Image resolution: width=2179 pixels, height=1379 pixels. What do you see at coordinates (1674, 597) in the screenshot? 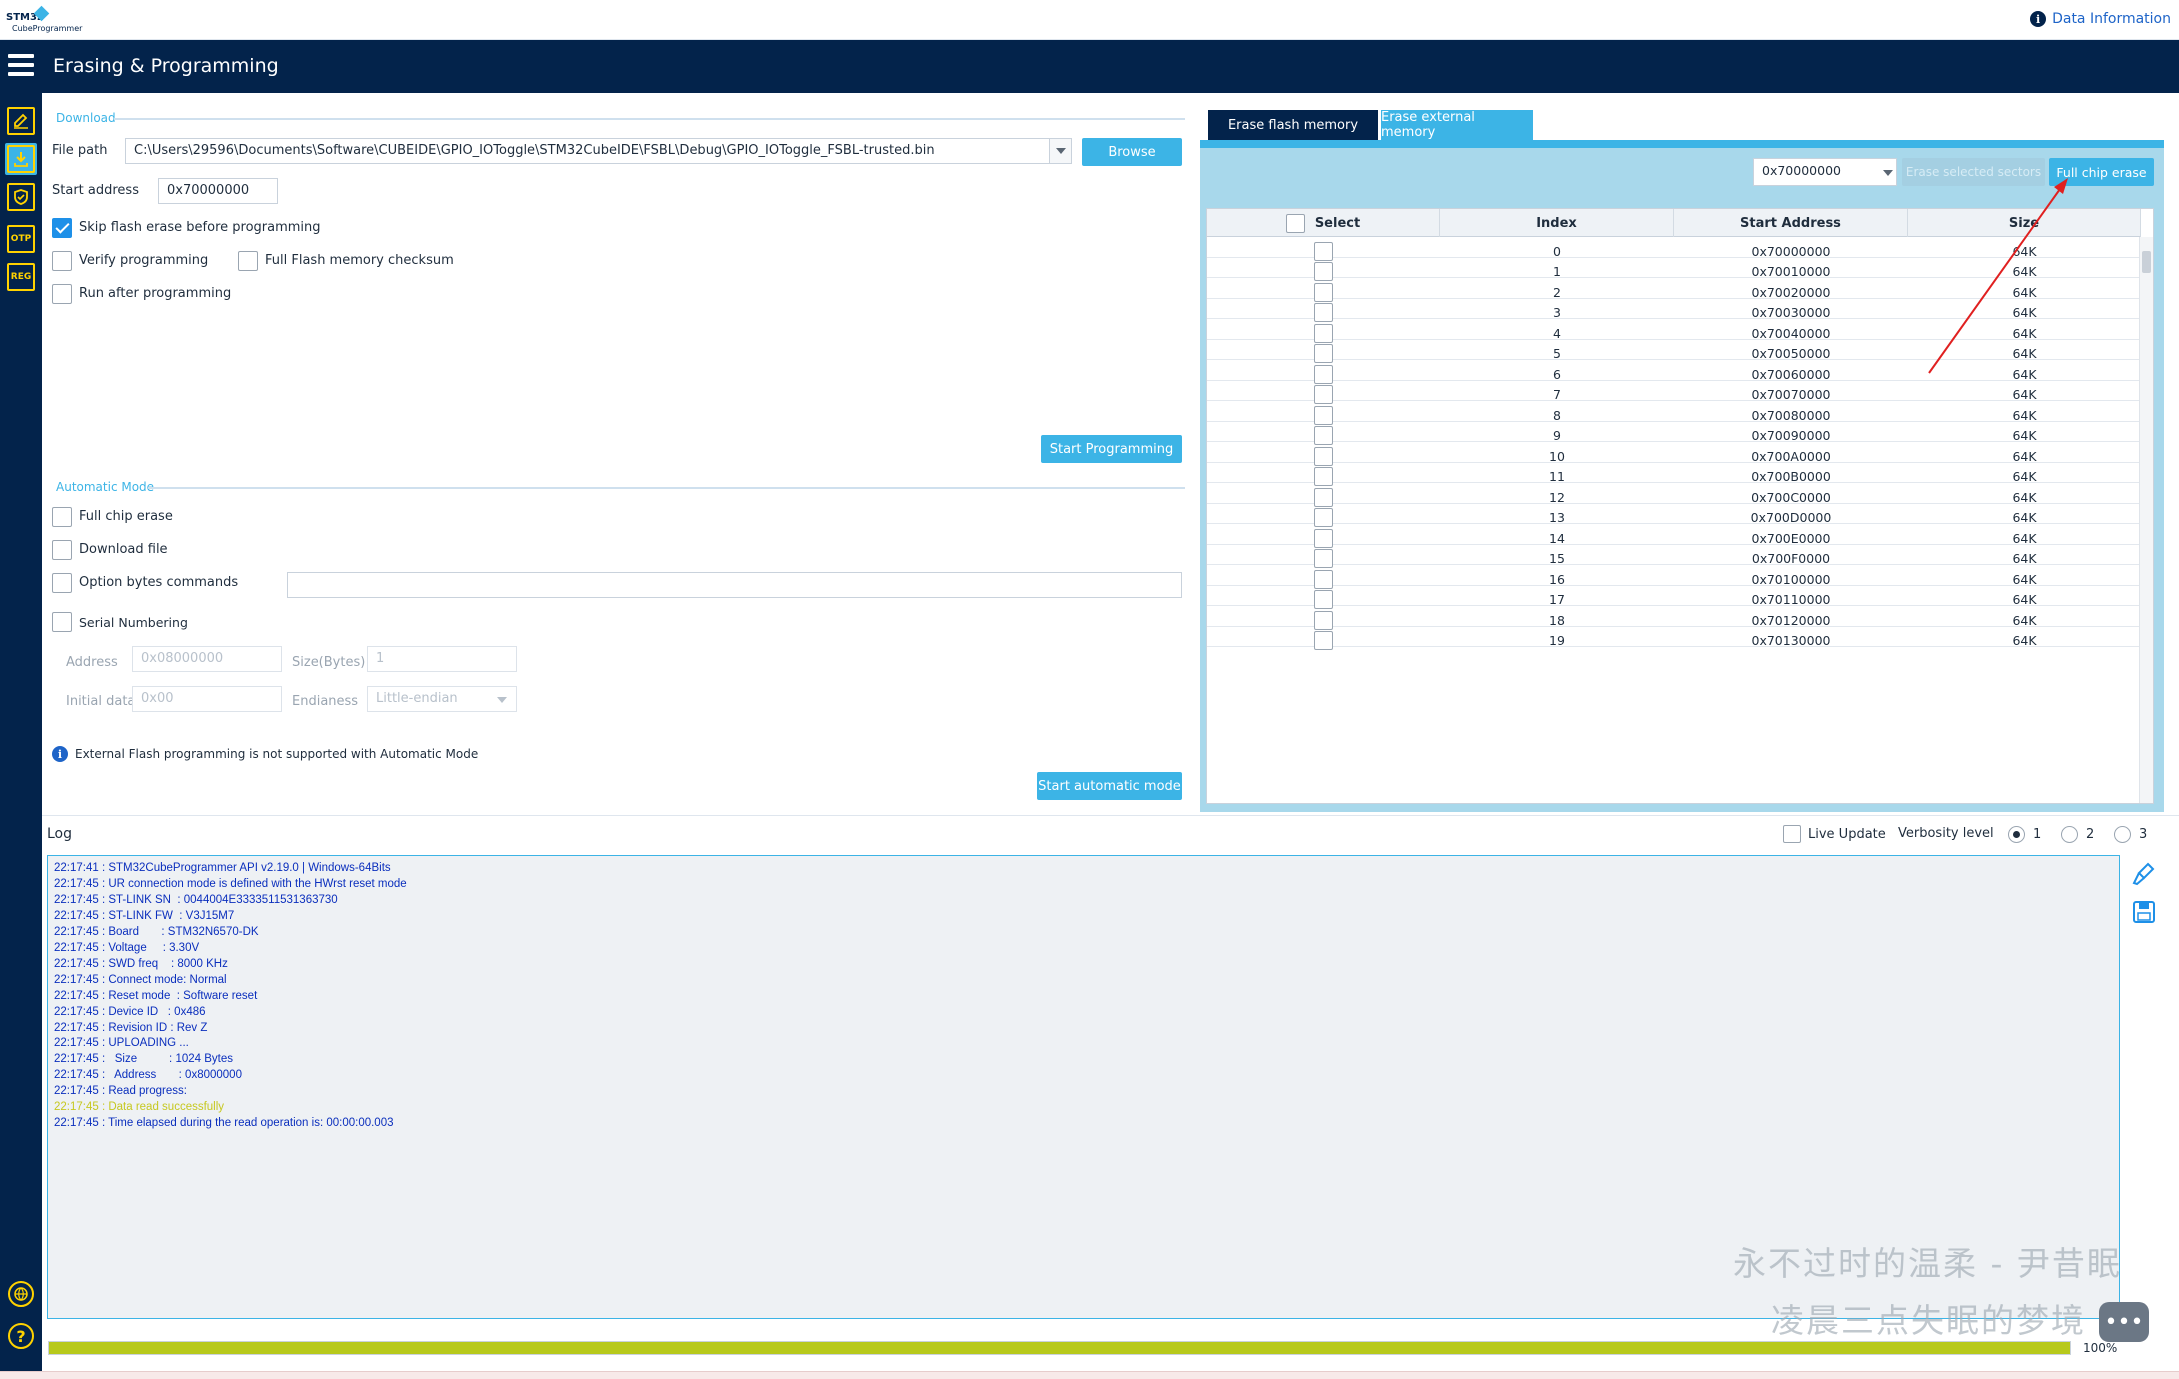
I see `table-row: 17 0x70110000 64K` at bounding box center [1674, 597].